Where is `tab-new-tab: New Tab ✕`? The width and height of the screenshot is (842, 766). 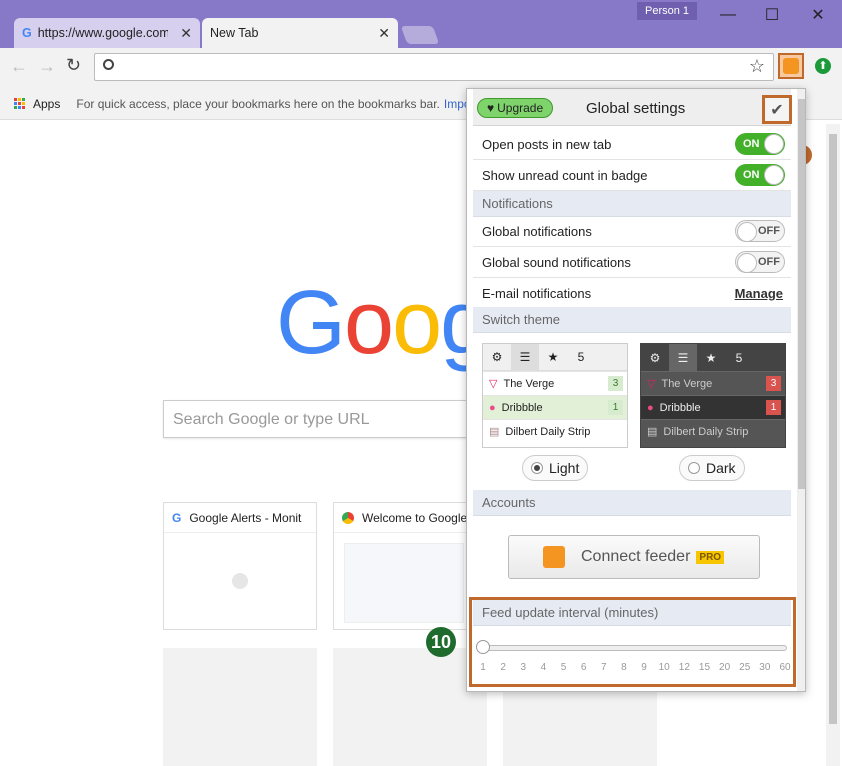
tab-new-tab: New Tab ✕ is located at coordinates (300, 33).